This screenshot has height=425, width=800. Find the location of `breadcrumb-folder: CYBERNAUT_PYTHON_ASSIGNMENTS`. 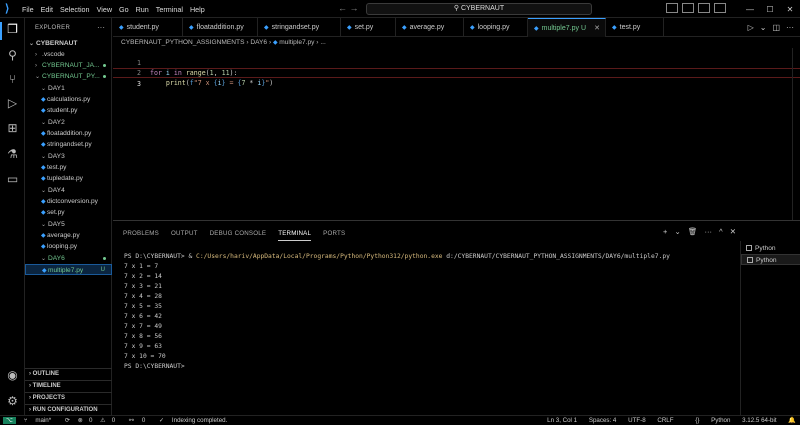

breadcrumb-folder: CYBERNAUT_PYTHON_ASSIGNMENTS is located at coordinates (182, 42).